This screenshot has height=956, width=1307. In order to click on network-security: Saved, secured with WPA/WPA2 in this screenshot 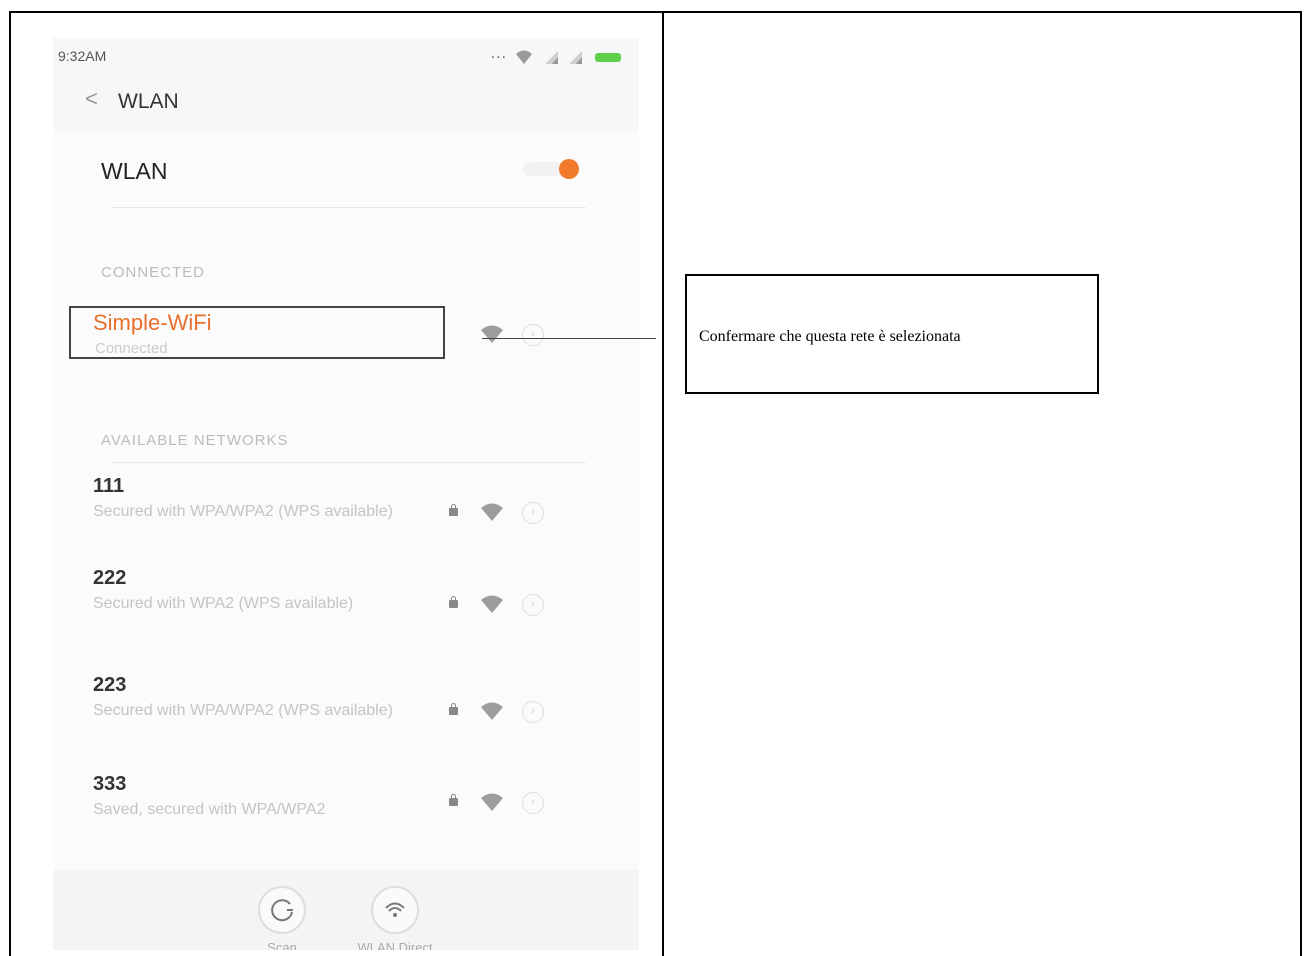, I will do `click(209, 809)`.